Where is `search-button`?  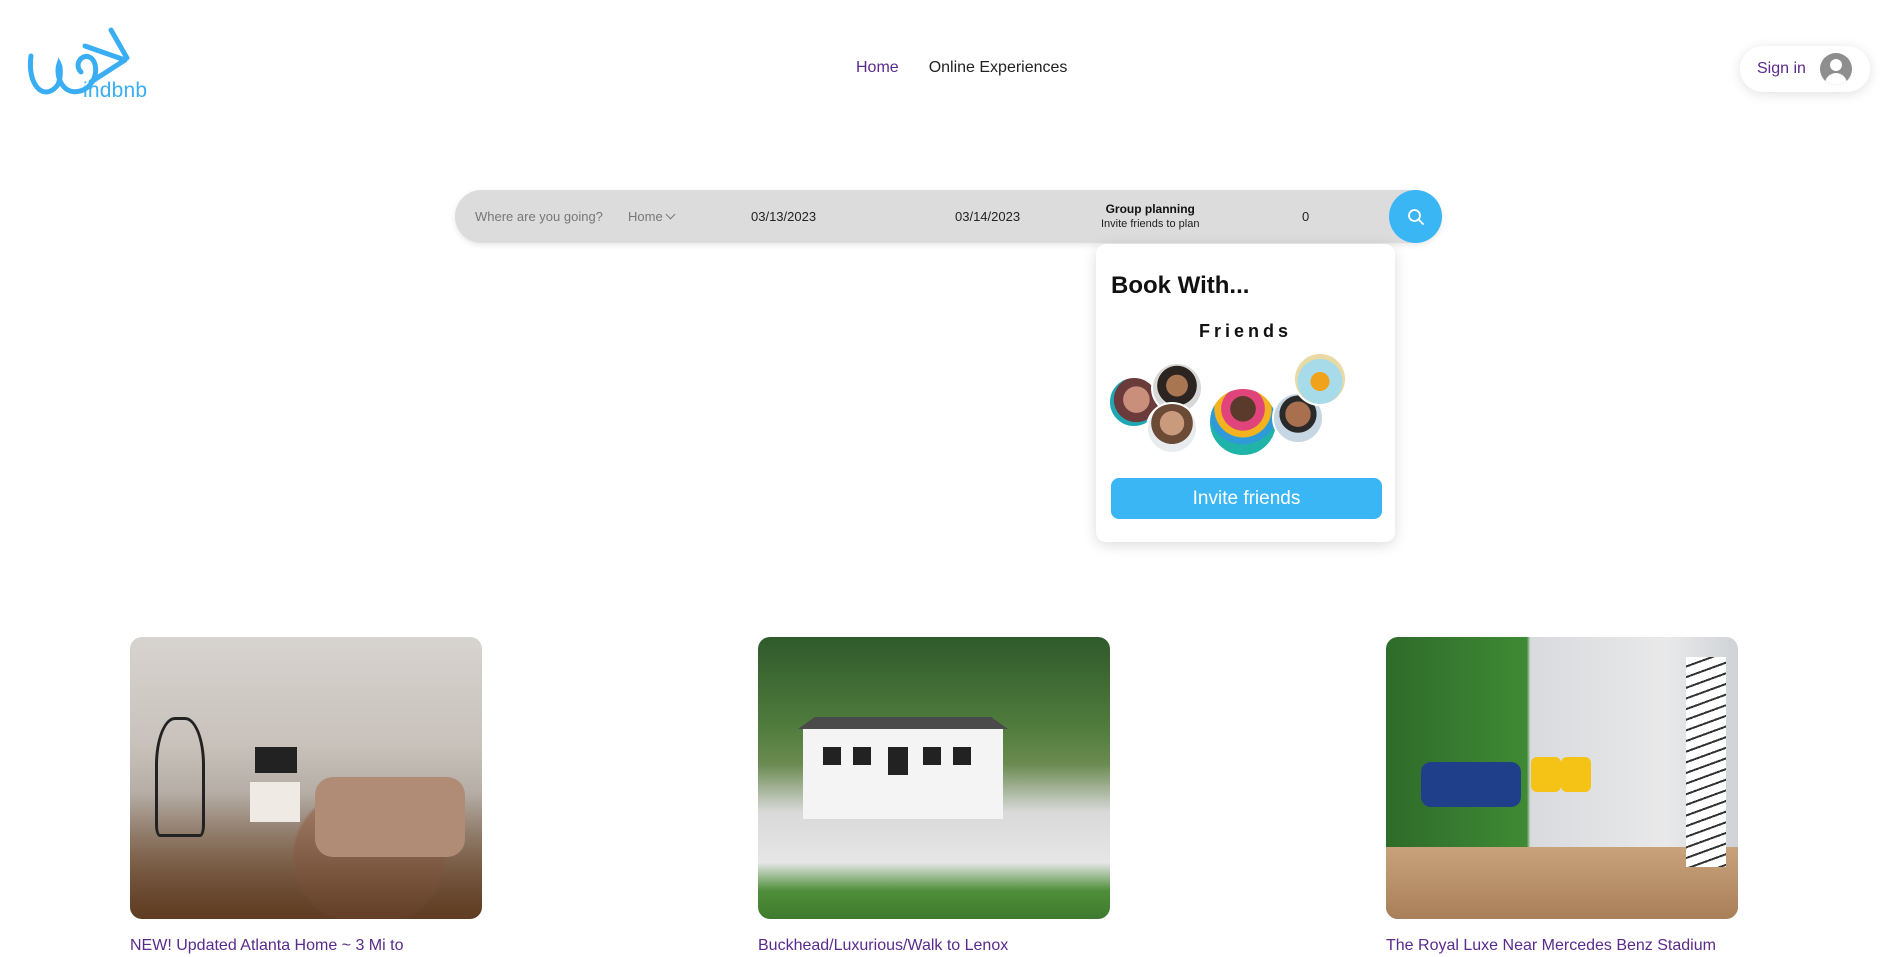 search-button is located at coordinates (1415, 216).